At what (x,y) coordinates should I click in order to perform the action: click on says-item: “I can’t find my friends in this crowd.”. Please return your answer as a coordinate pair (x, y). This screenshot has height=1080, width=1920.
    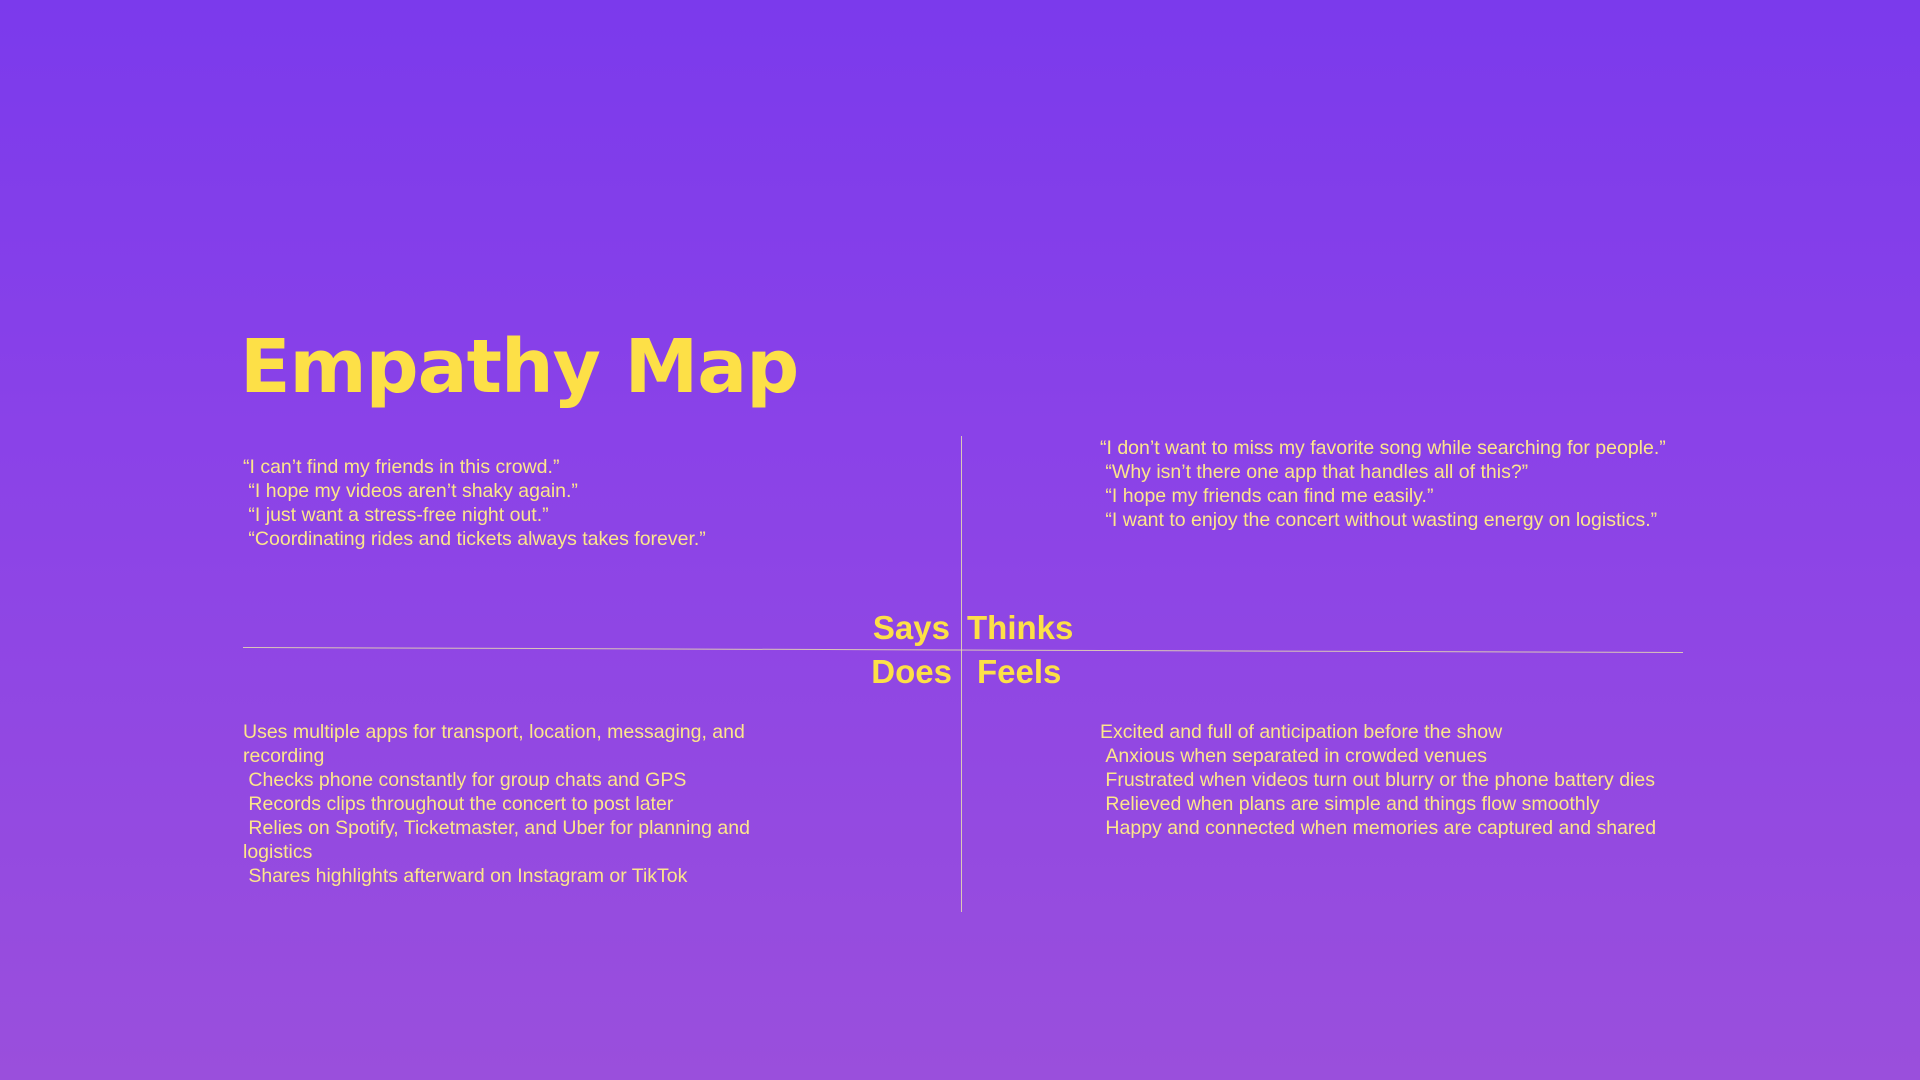
    Looking at the image, I should click on (401, 467).